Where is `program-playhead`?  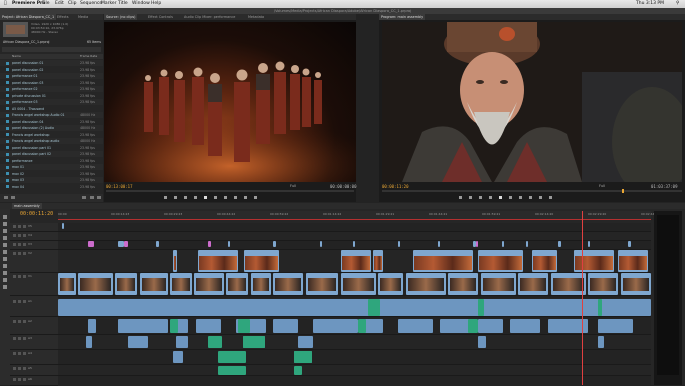
program-playhead is located at coordinates (623, 191).